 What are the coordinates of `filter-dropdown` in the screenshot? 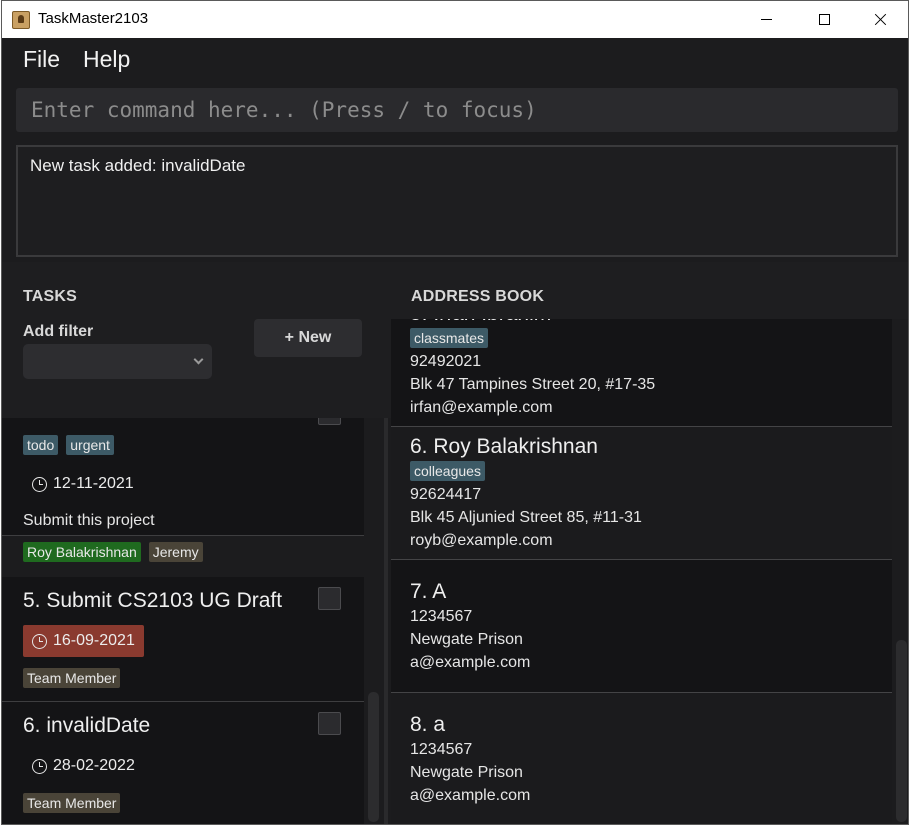 It's located at (117, 361).